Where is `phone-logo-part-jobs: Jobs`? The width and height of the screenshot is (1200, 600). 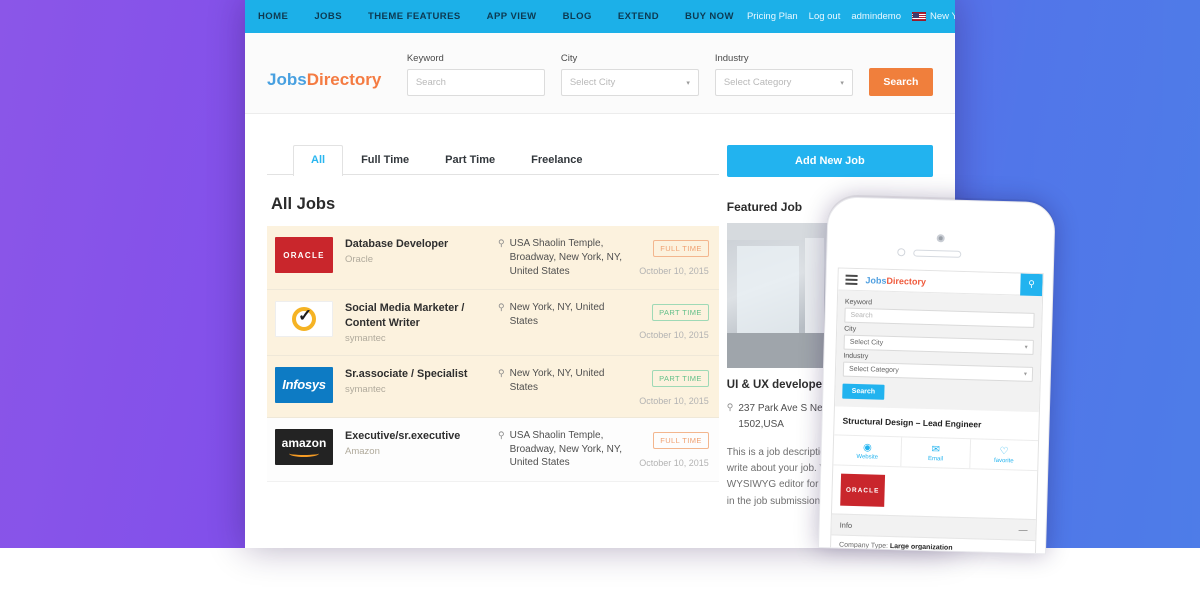 phone-logo-part-jobs: Jobs is located at coordinates (876, 280).